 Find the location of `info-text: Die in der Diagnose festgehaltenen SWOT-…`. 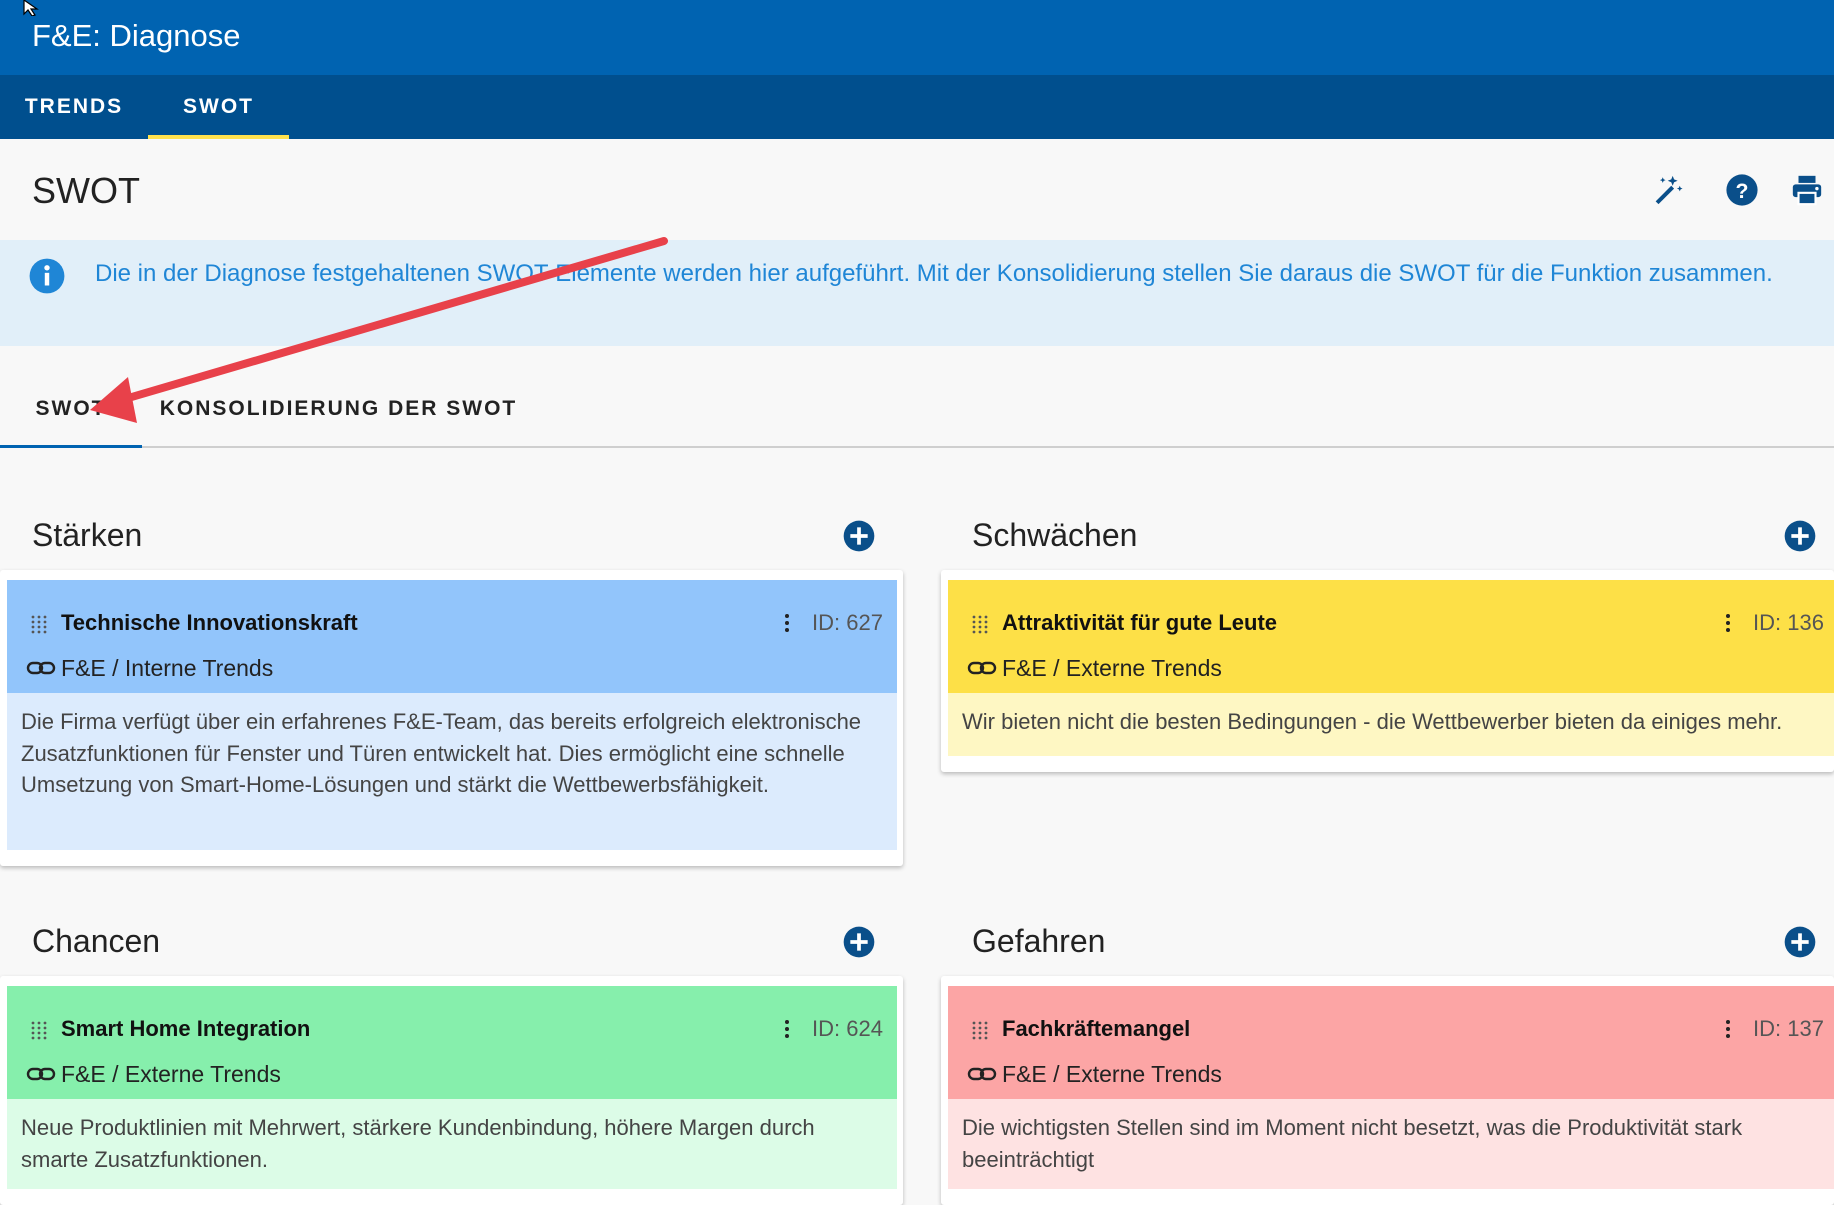

info-text: Die in der Diagnose festgehaltenen SWOT-… is located at coordinates (934, 273).